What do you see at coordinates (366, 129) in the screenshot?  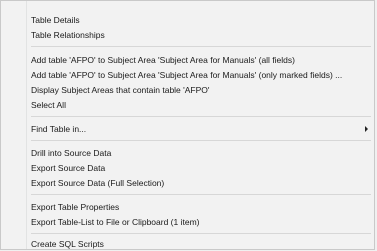 I see `chevron-right-icon` at bounding box center [366, 129].